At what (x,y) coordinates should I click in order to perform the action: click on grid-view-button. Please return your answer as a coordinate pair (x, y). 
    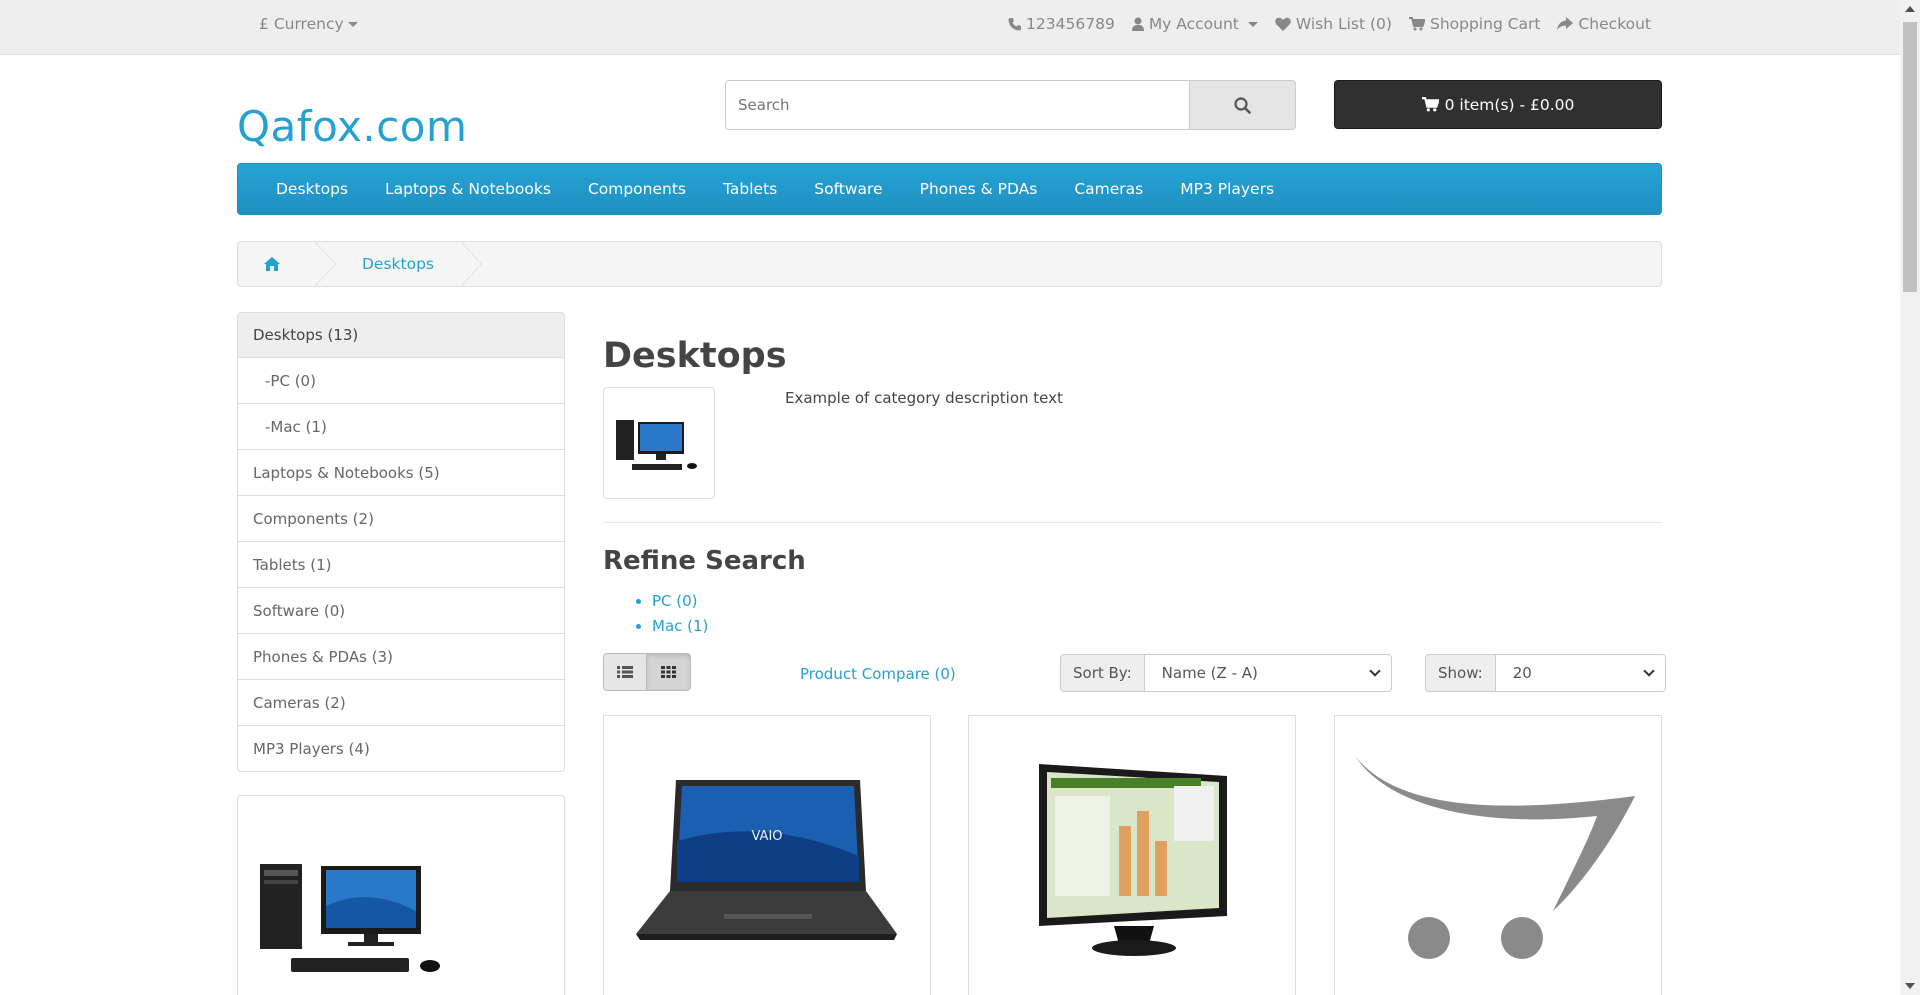
    Looking at the image, I should click on (669, 672).